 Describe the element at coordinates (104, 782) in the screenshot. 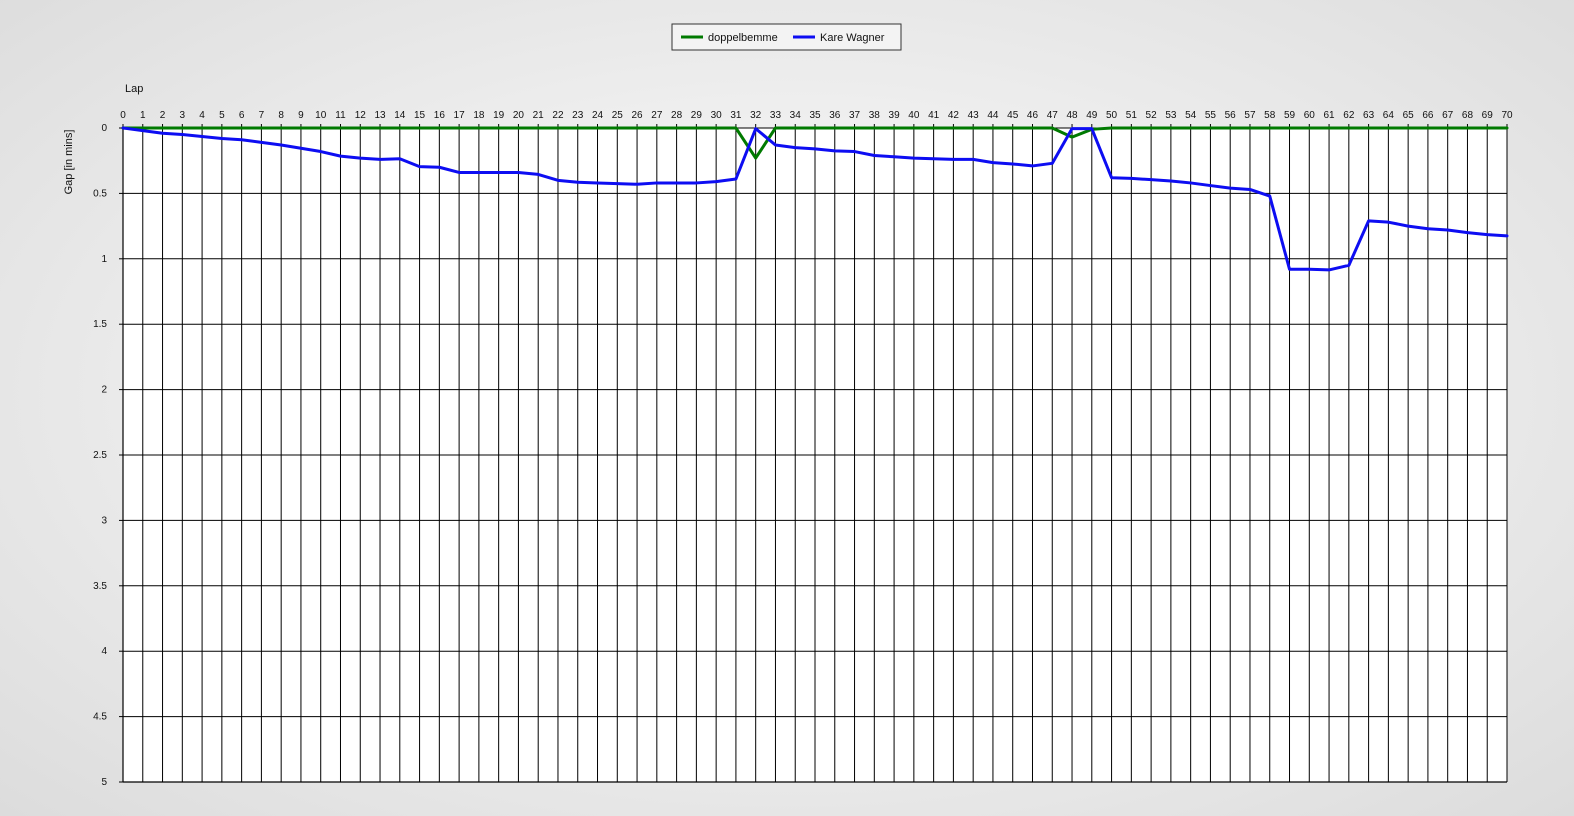

I see `y-tick-label: 5` at that location.